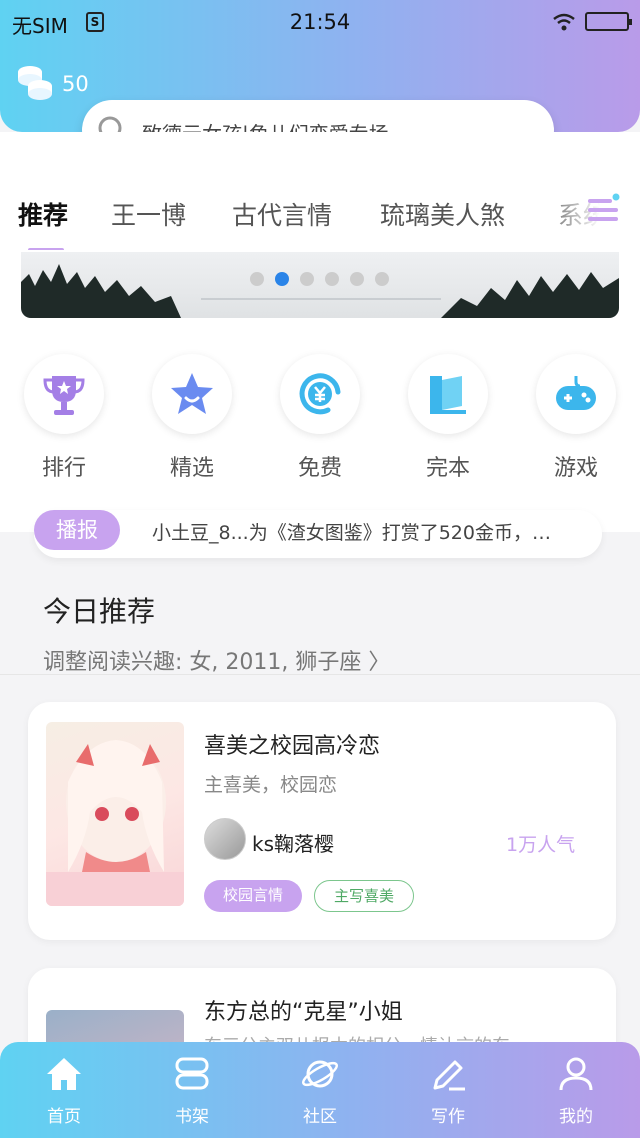 The height and width of the screenshot is (1138, 640). I want to click on nav-label: 写作, so click(448, 1117).